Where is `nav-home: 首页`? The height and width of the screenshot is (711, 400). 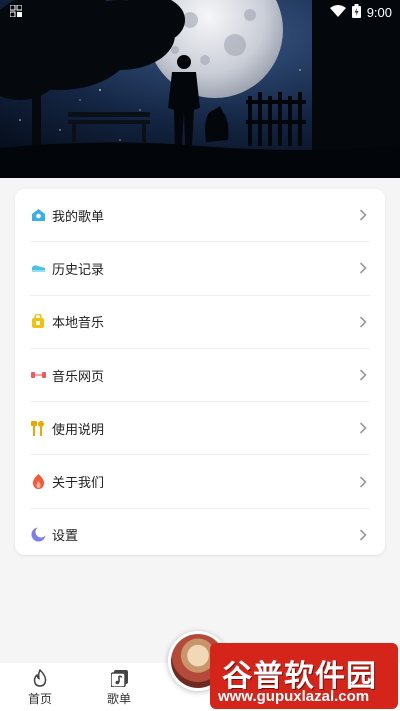
nav-home: 首页 is located at coordinates (40, 687).